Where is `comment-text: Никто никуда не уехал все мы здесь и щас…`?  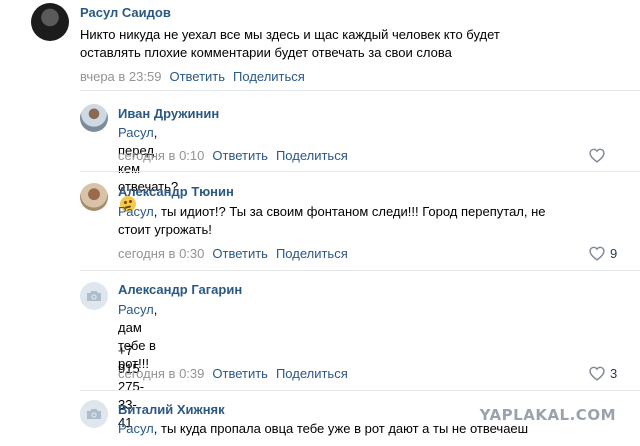
comment-text: Никто никуда не уехал все мы здесь и щас… is located at coordinates (355, 44).